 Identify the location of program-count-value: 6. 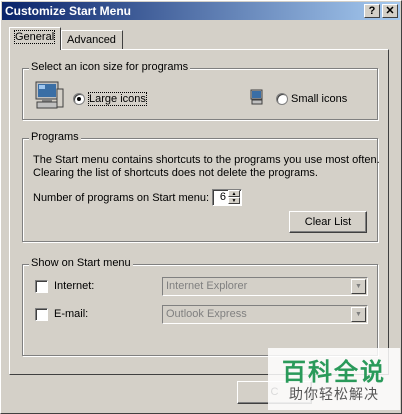
(222, 197).